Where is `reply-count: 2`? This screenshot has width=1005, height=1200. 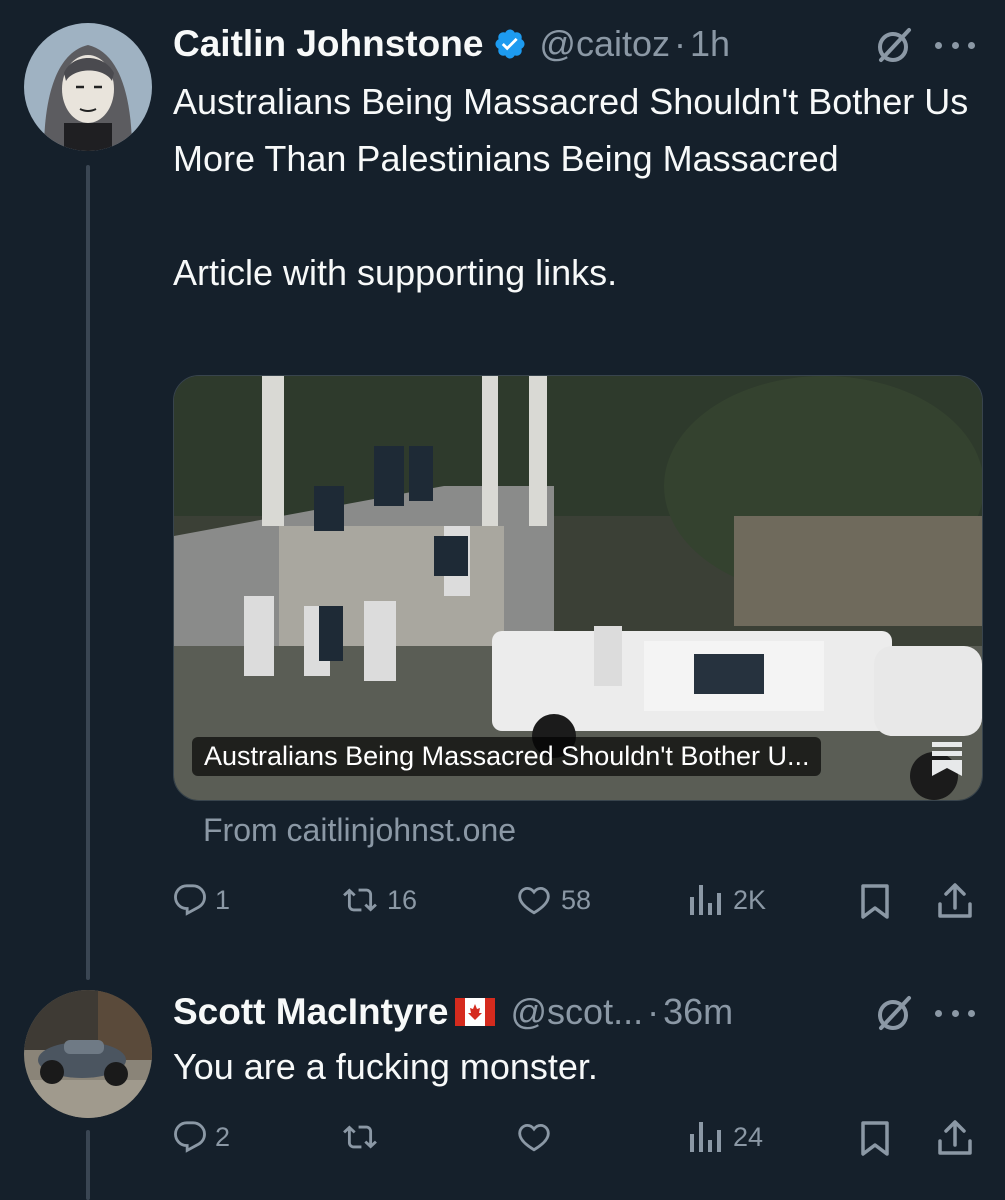 reply-count: 2 is located at coordinates (223, 1136).